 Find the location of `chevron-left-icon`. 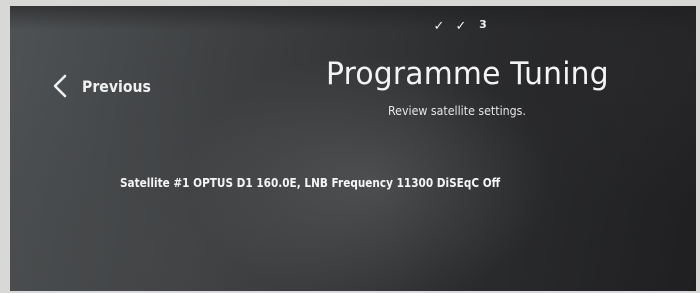

chevron-left-icon is located at coordinates (60, 86).